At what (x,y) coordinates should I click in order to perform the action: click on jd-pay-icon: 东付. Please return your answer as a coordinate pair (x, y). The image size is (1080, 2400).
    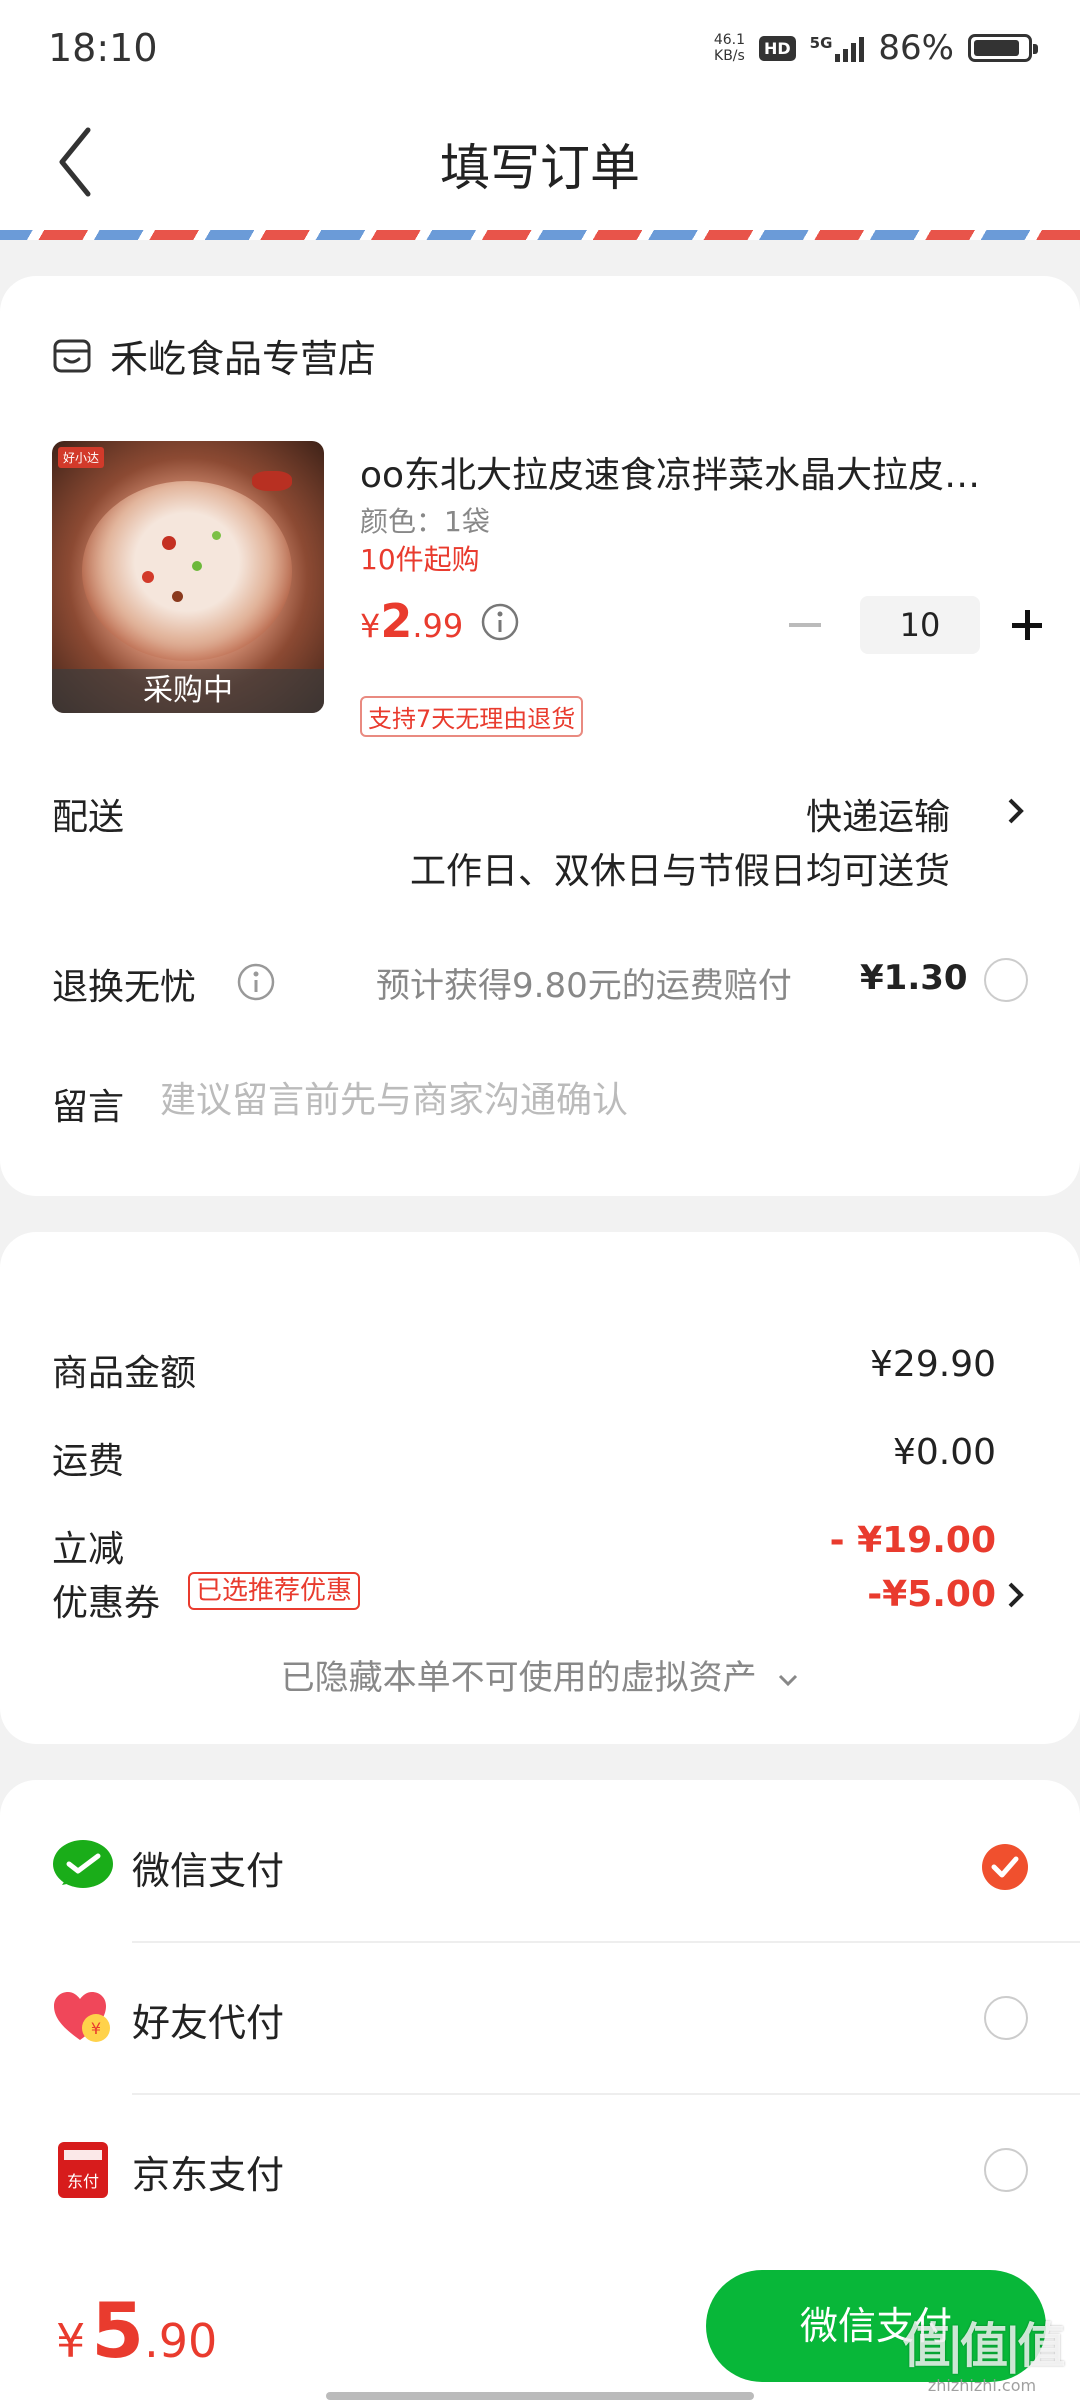
    Looking at the image, I should click on (83, 2170).